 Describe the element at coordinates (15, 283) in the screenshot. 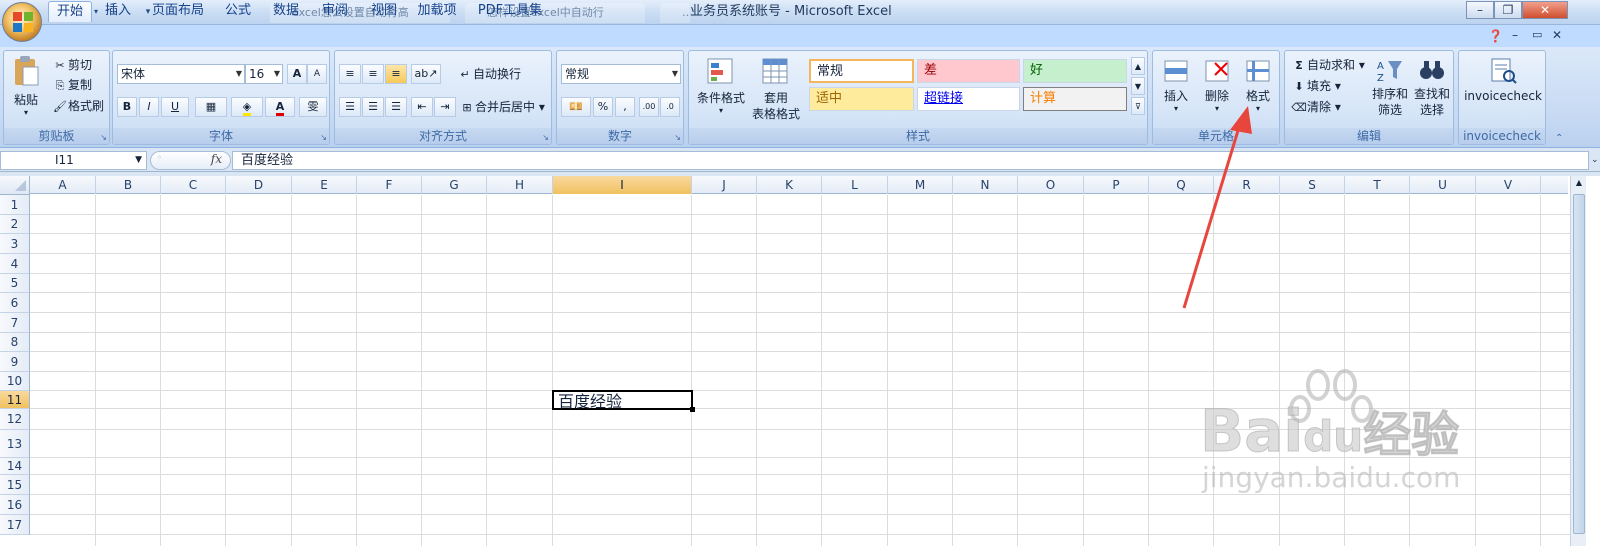

I see `row-header: 5` at that location.